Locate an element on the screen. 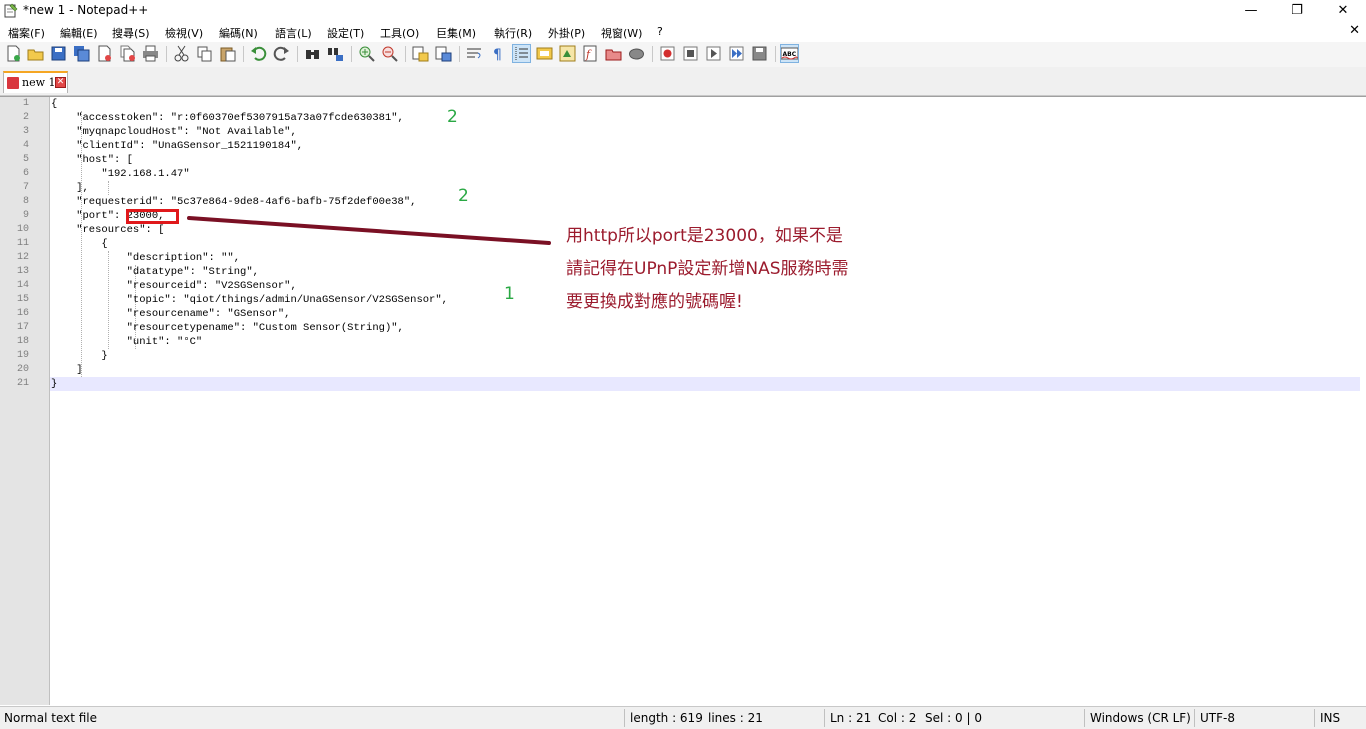 This screenshot has height=729, width=1366. line-number: 3 is located at coordinates (25, 131).